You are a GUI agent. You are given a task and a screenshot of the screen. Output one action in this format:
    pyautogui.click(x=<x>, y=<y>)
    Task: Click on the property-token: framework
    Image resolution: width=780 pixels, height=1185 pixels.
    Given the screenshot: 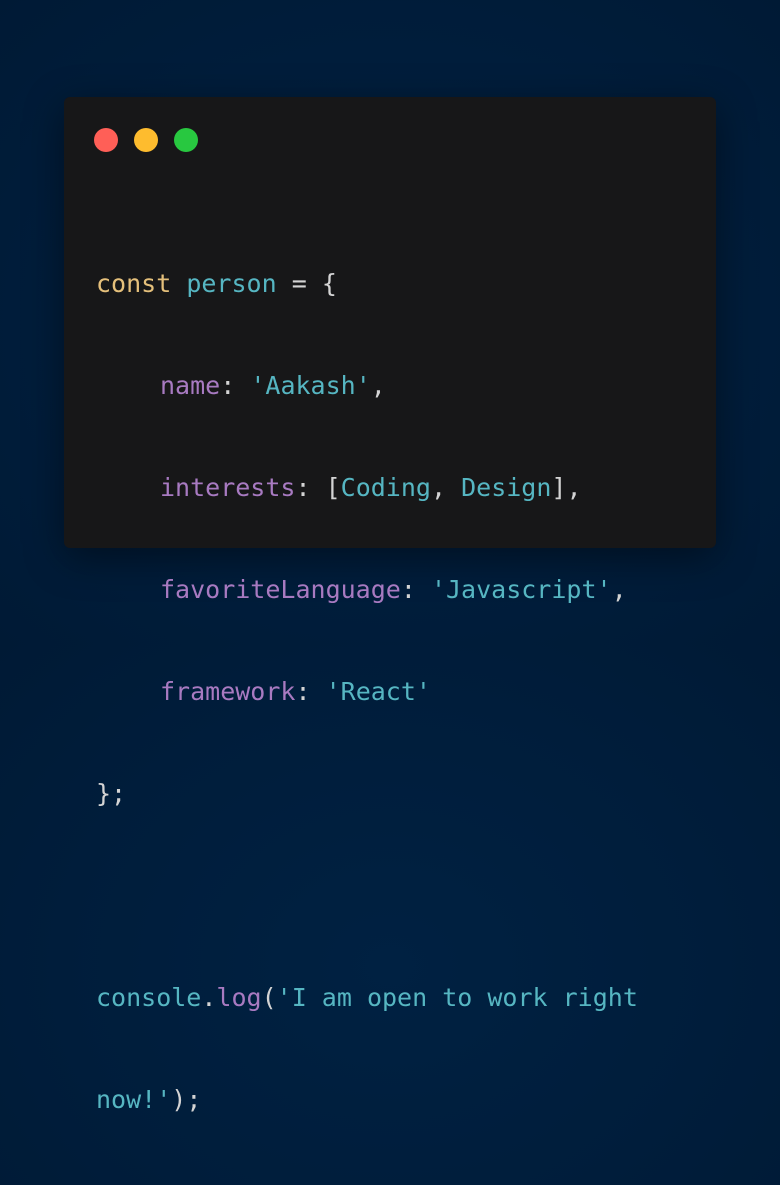 What is the action you would take?
    pyautogui.click(x=228, y=691)
    